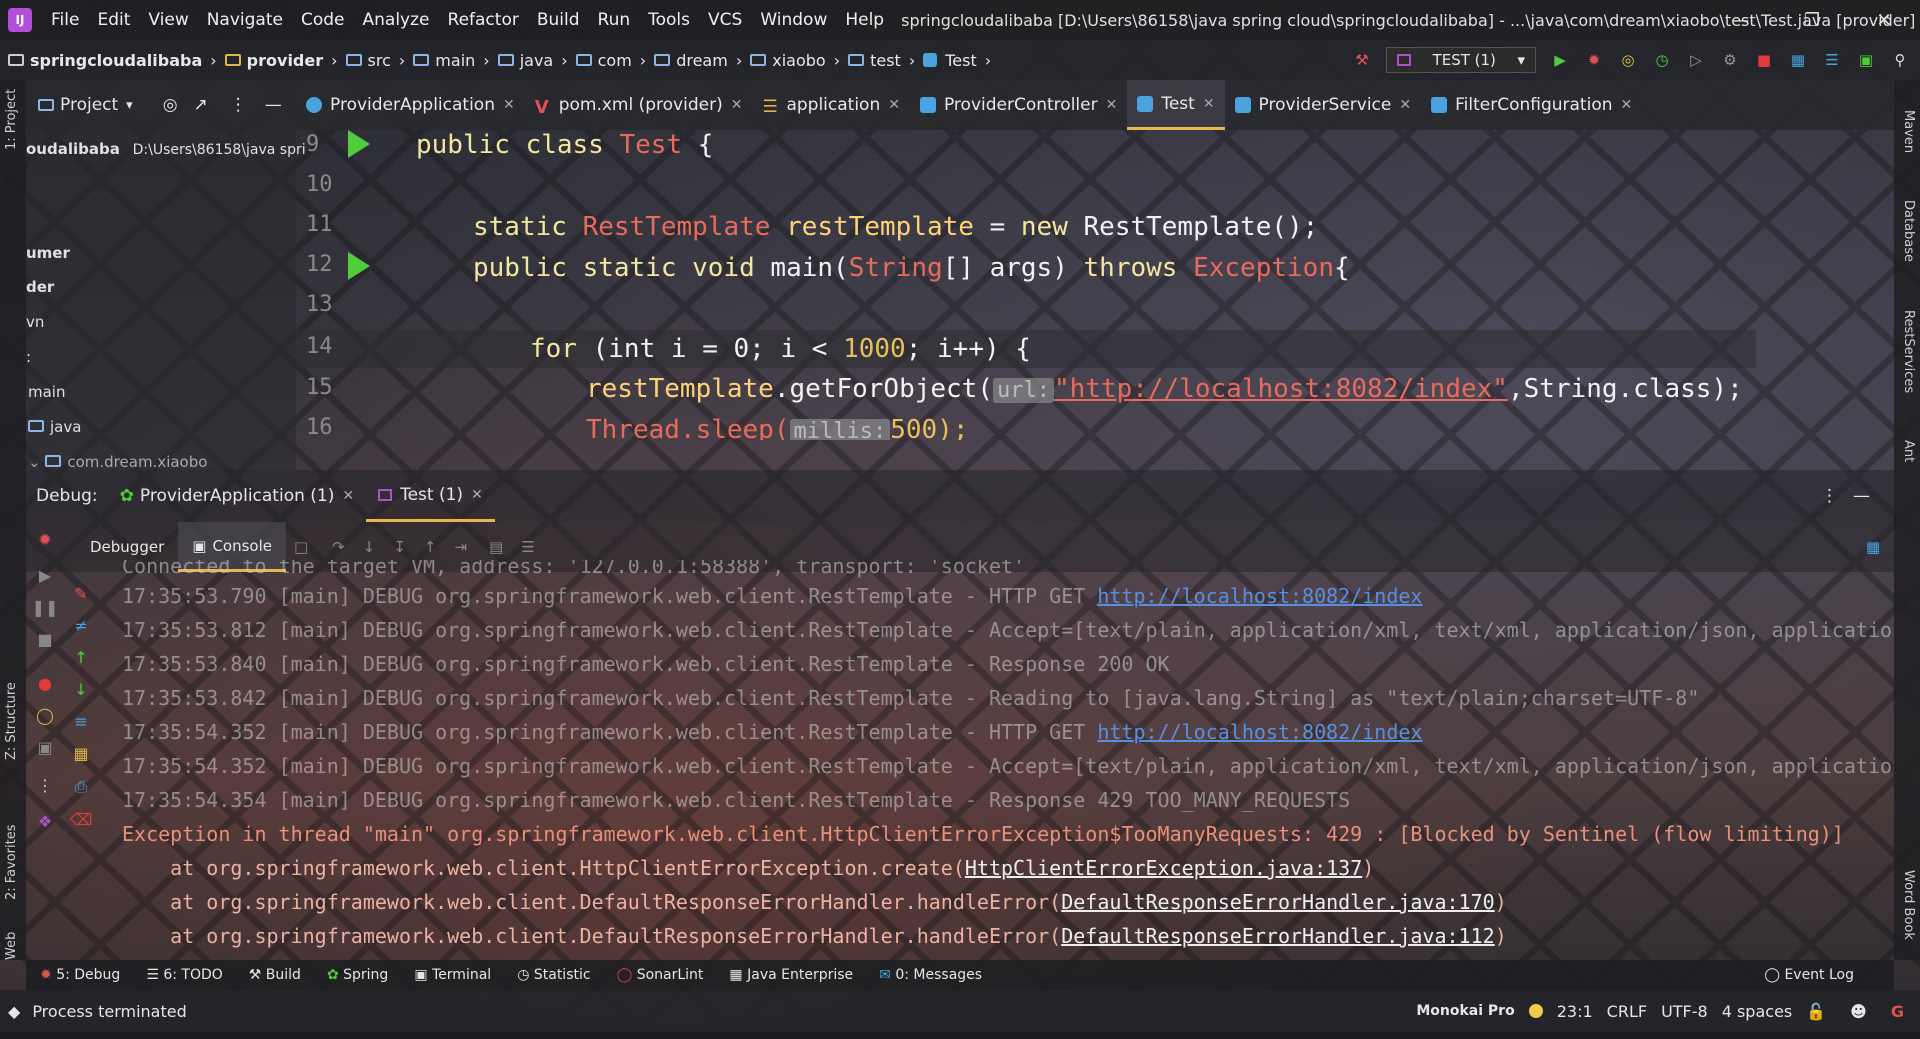 The image size is (1920, 1039). I want to click on step-into-icon: ↓, so click(369, 547).